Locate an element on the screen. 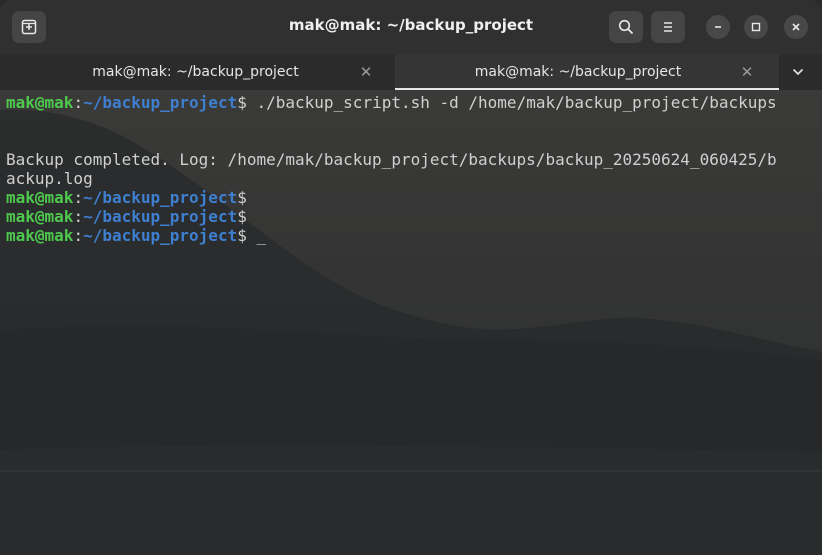 The width and height of the screenshot is (822, 555). minimize-button is located at coordinates (718, 27).